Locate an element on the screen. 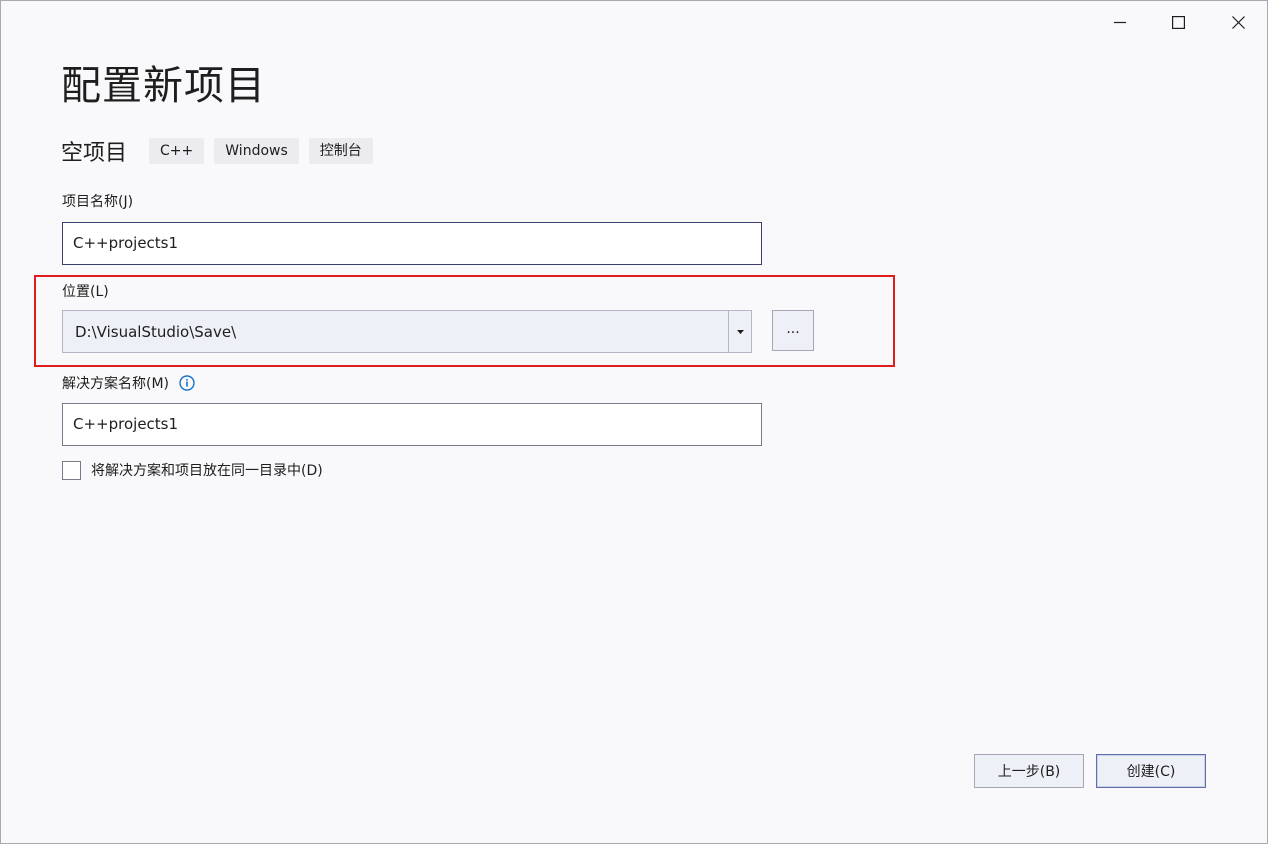 Image resolution: width=1268 pixels, height=844 pixels. solution-name-input is located at coordinates (412, 424).